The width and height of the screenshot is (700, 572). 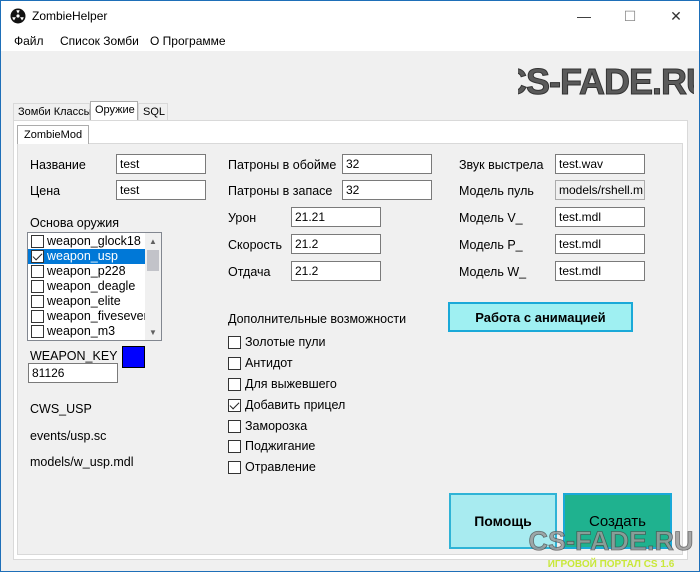 I want to click on weapon-key-label: WEAPON_KEY, so click(x=74, y=356).